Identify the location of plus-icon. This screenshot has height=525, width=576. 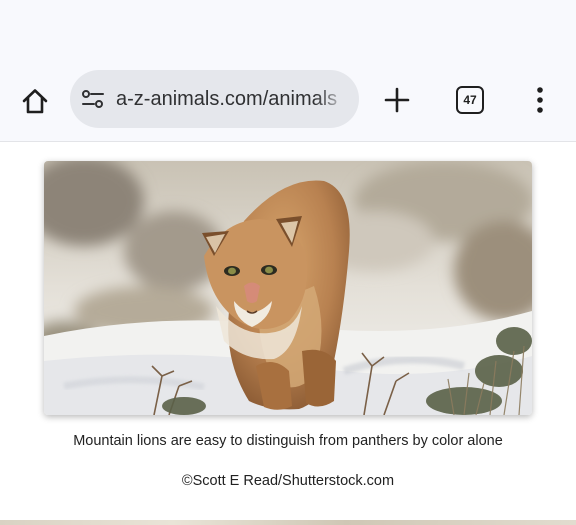
(397, 100).